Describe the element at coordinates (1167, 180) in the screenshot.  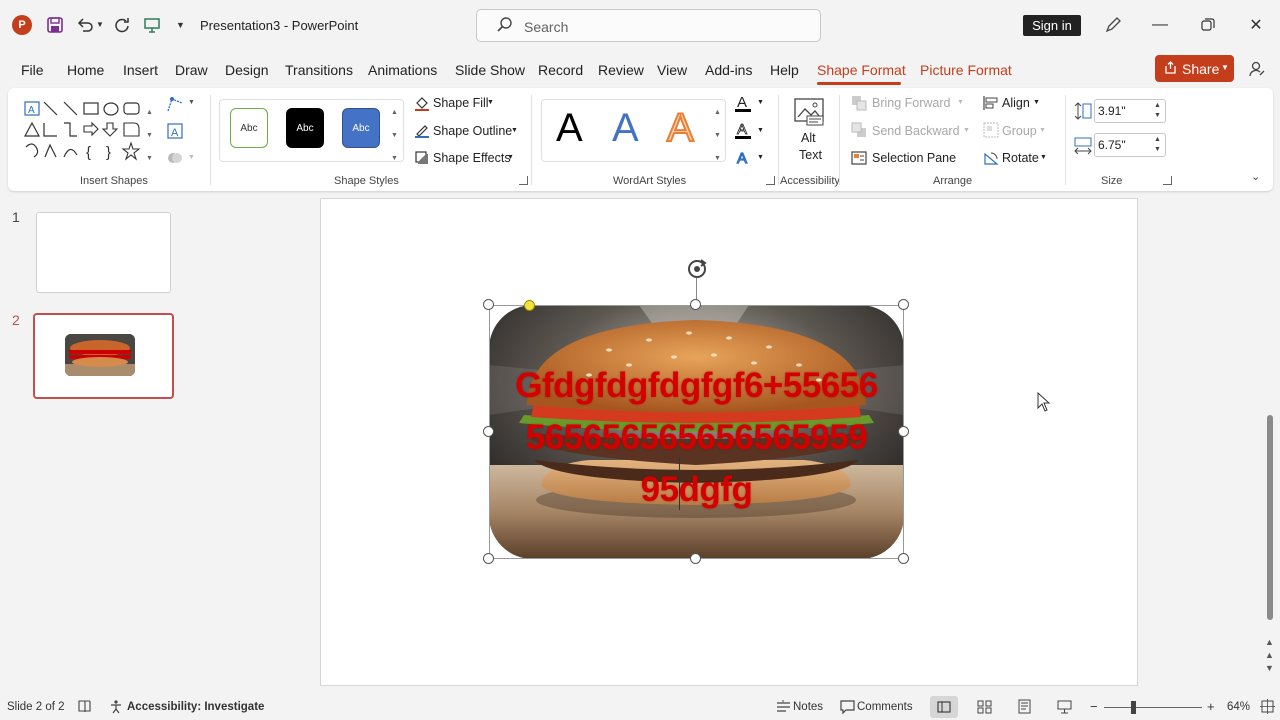
I see `size-launcher-icon` at that location.